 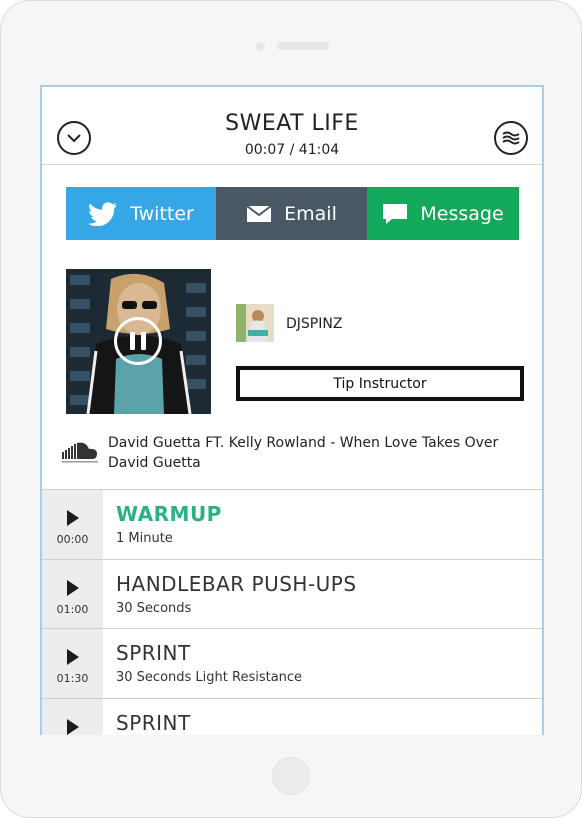 What do you see at coordinates (72, 539) in the screenshot?
I see `segment-start-time: 00:00` at bounding box center [72, 539].